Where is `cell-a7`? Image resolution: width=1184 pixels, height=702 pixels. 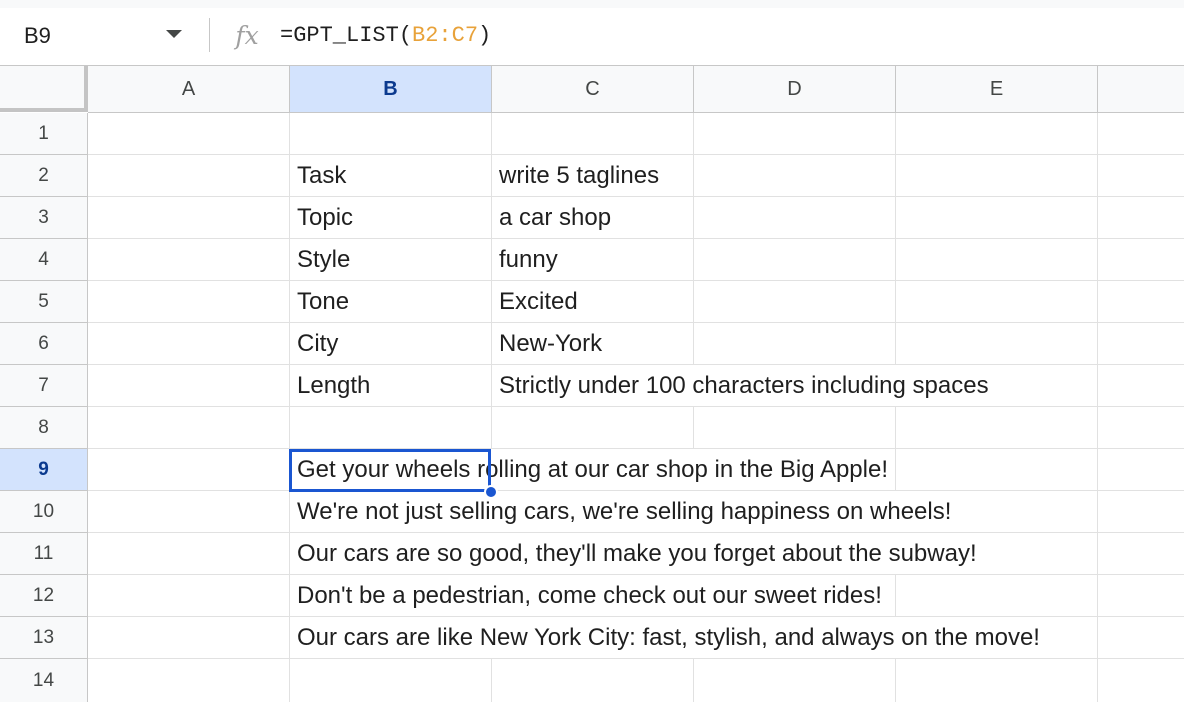
cell-a7 is located at coordinates (189, 386).